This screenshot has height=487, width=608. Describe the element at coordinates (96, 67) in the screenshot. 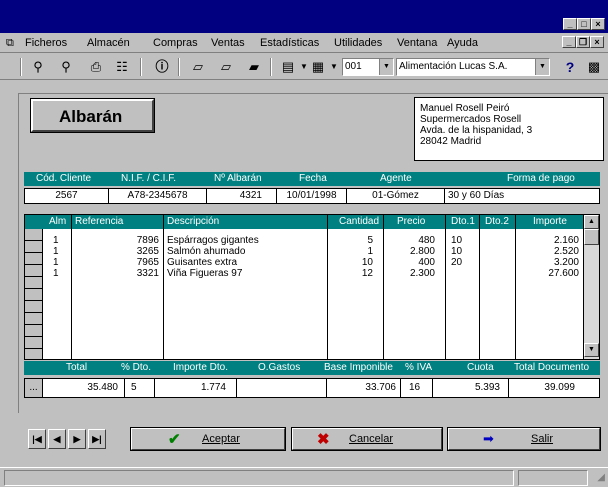

I see `printer-icon: ⎙` at that location.